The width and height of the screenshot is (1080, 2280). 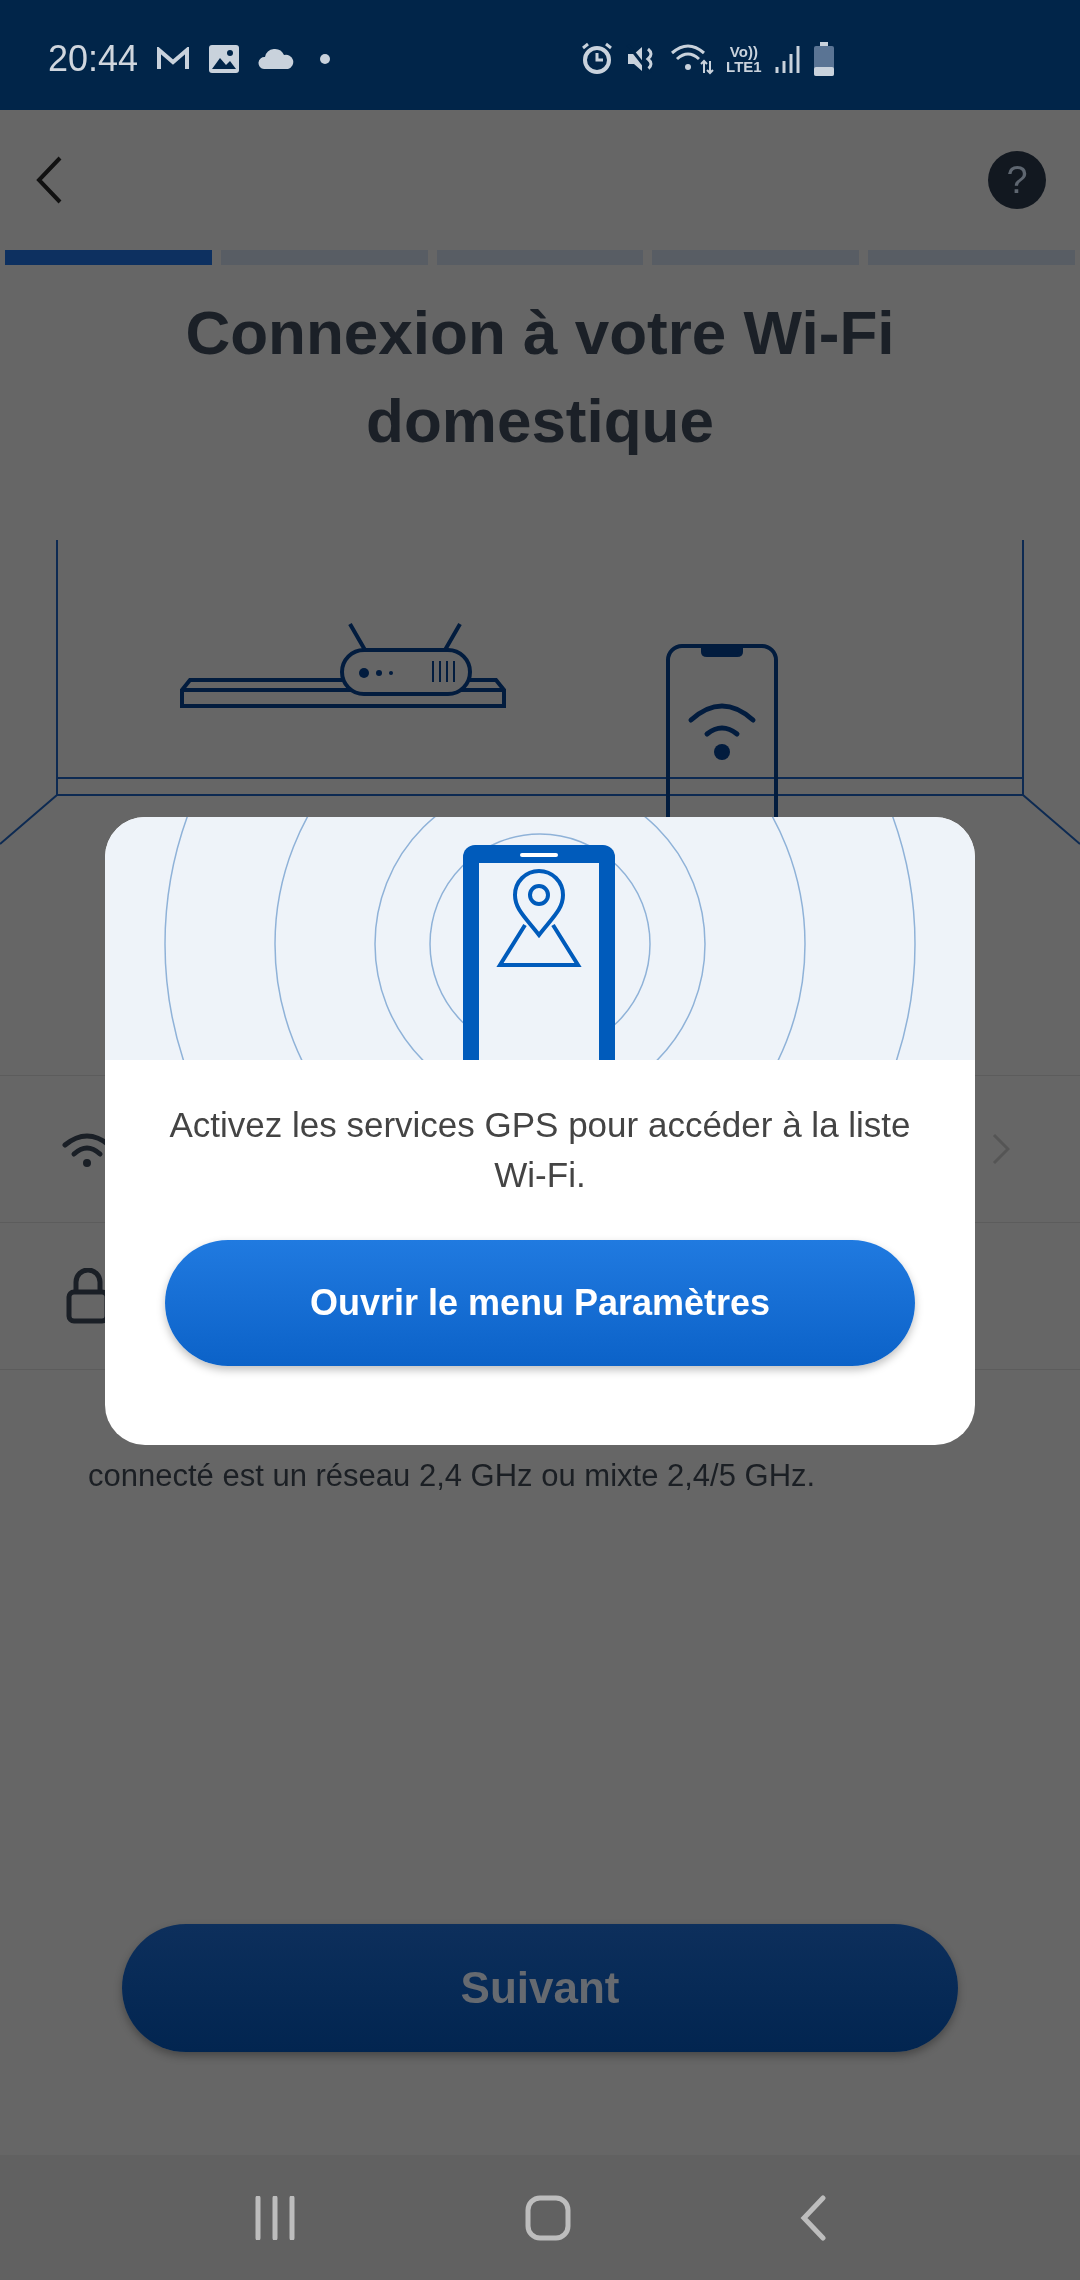 I want to click on recent-apps-icon, so click(x=275, y=2217).